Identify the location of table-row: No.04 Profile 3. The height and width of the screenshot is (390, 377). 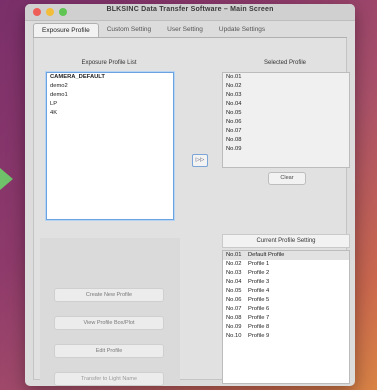
(286, 282).